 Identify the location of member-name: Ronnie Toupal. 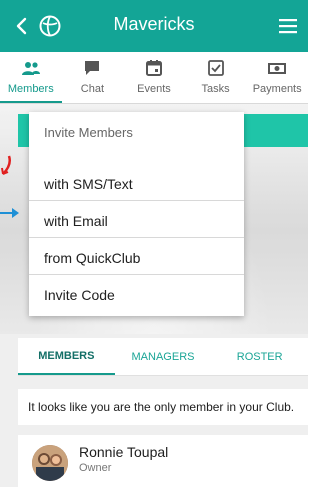
(124, 452).